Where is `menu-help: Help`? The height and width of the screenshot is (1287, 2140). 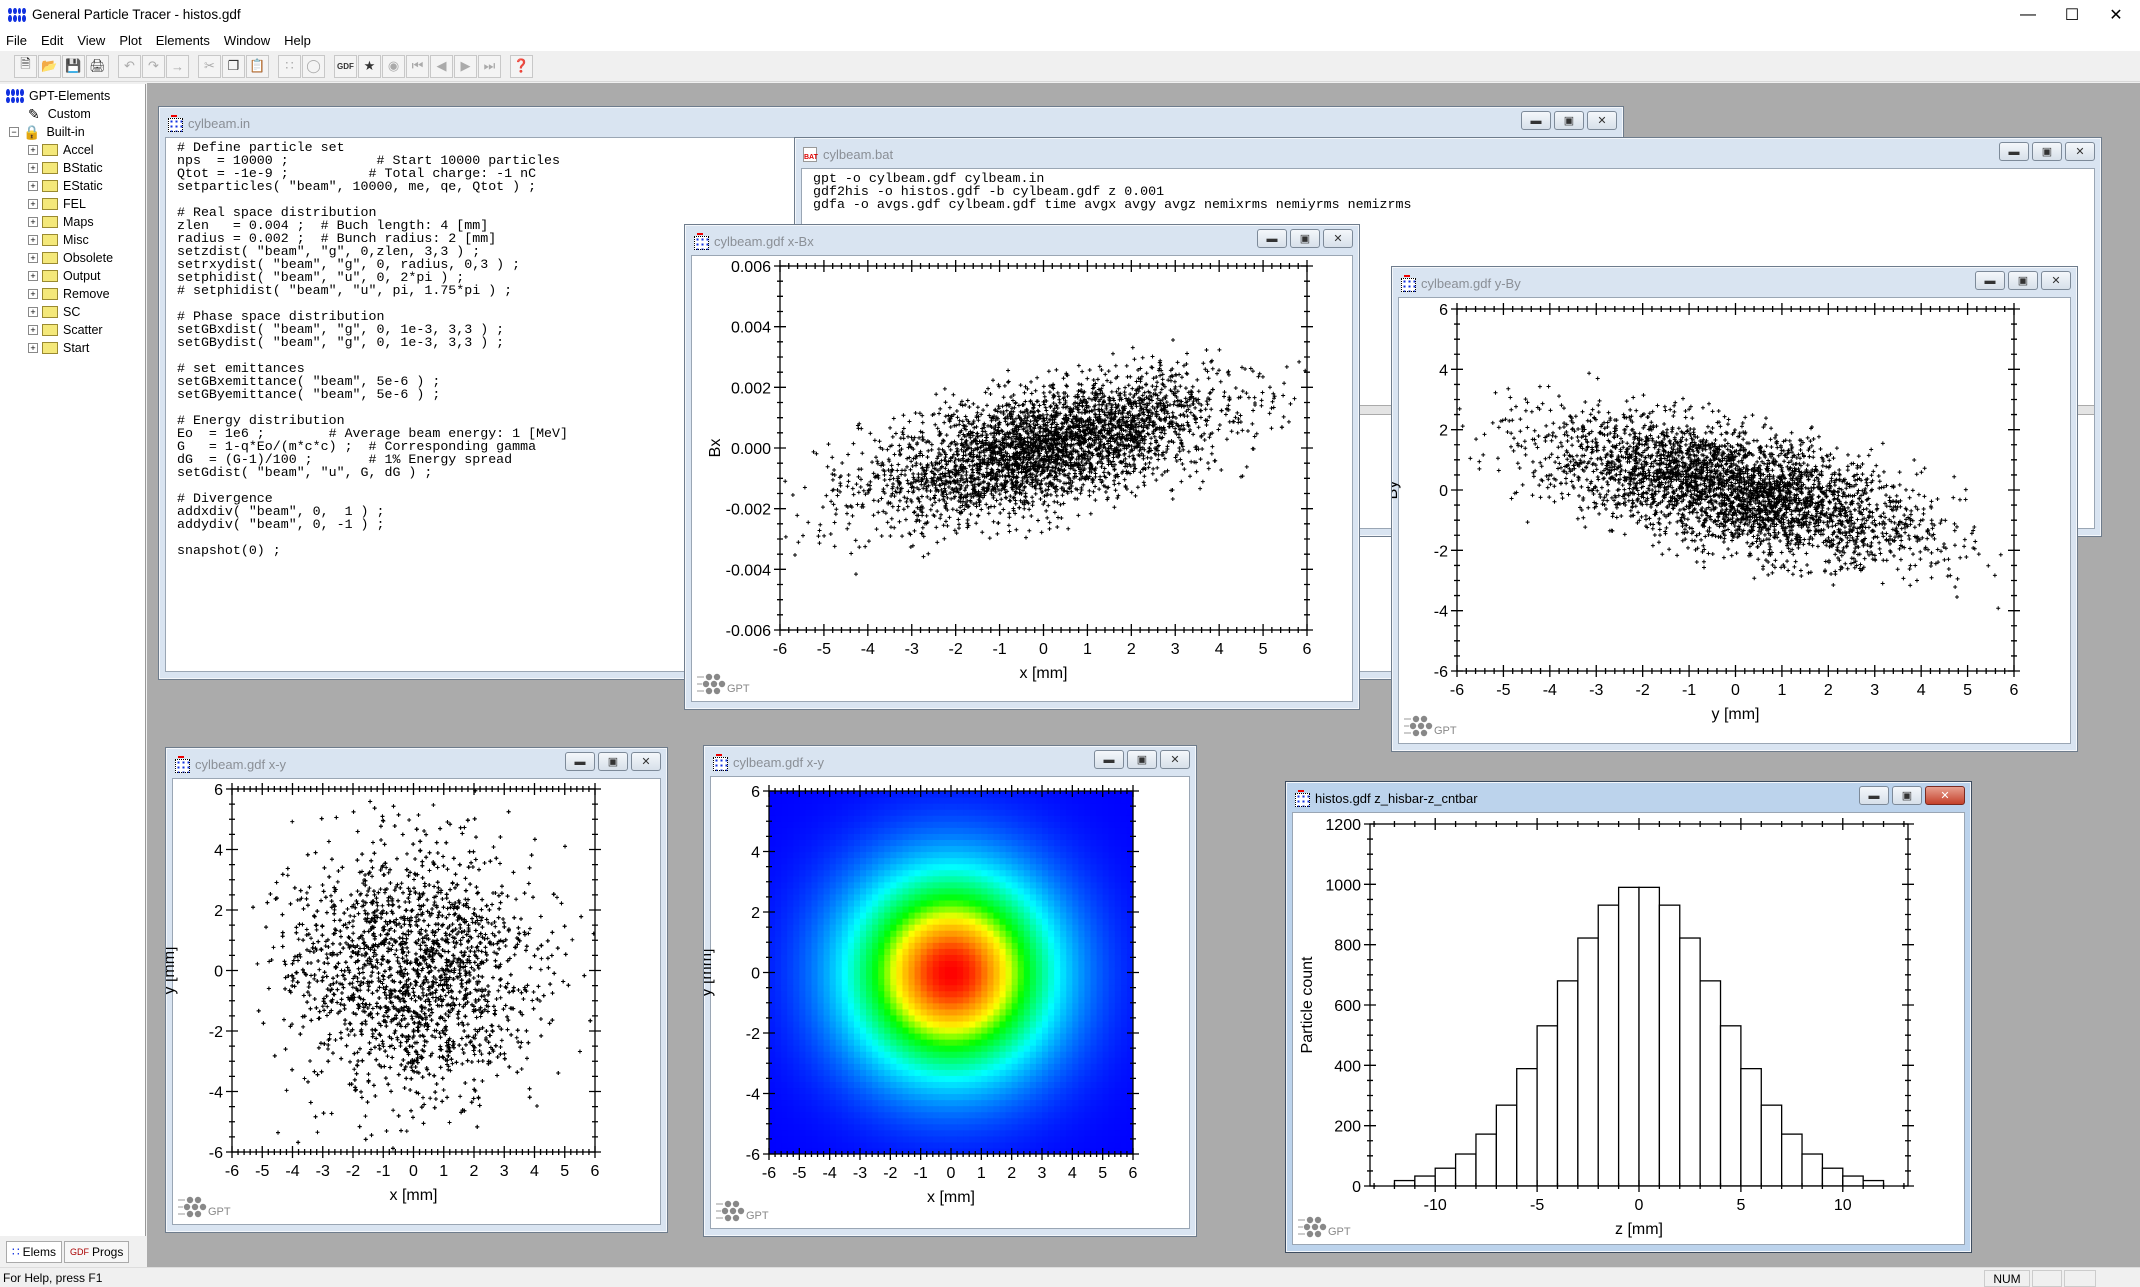
menu-help: Help is located at coordinates (297, 40).